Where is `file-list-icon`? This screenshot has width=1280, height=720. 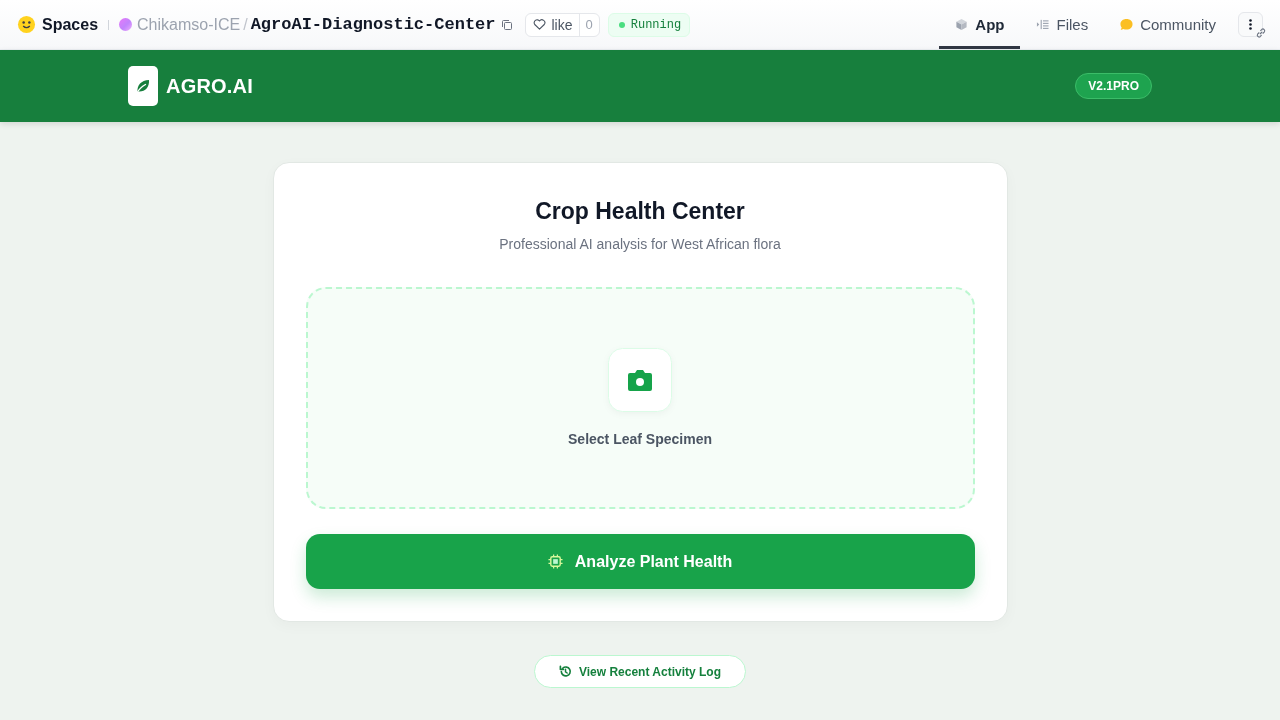 file-list-icon is located at coordinates (1043, 24).